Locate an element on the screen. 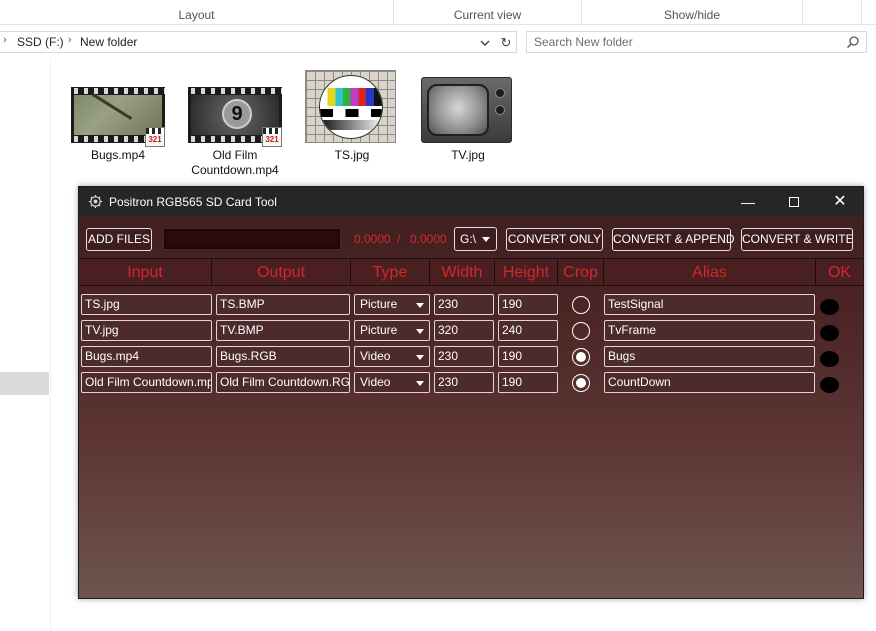 The height and width of the screenshot is (631, 876). output-file-field: TS.BMP is located at coordinates (283, 304).